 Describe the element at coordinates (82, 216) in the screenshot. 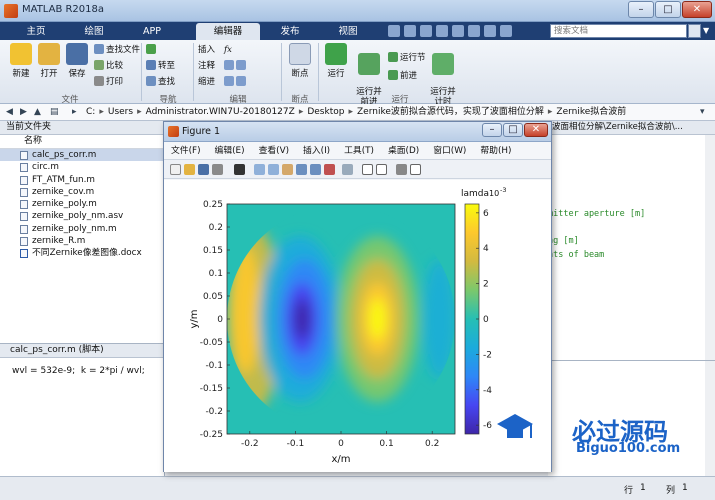

I see `file-item: zernike_poly_nm.asv` at that location.